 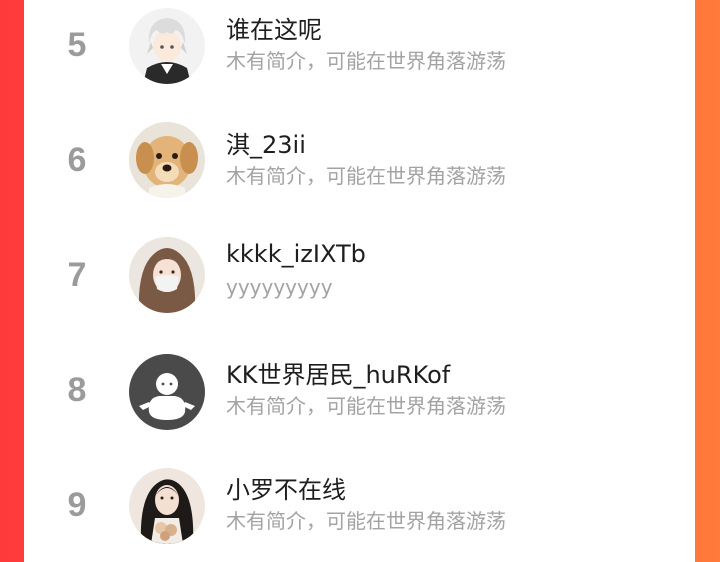 I want to click on rank-number: 9, so click(x=77, y=505).